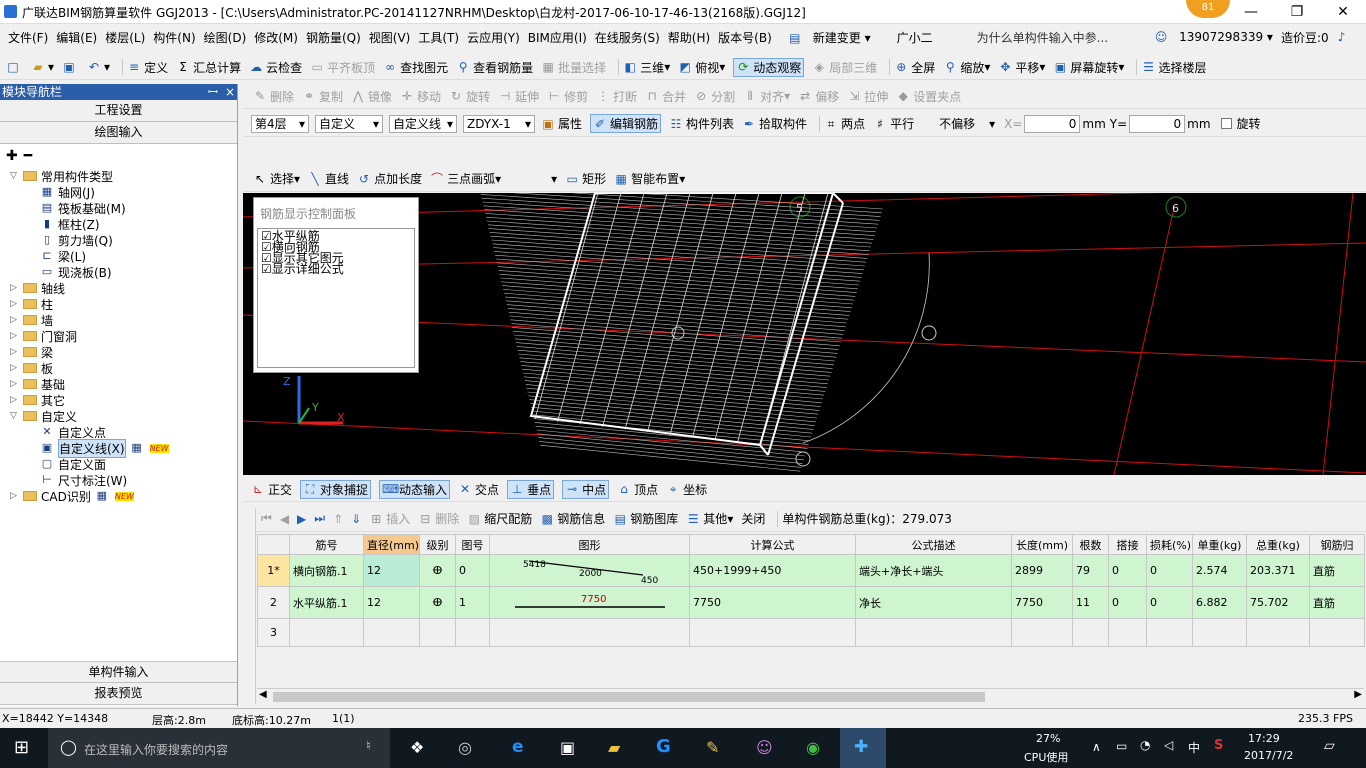  Describe the element at coordinates (174, 37) in the screenshot. I see `menu-component: 构件(N)` at that location.